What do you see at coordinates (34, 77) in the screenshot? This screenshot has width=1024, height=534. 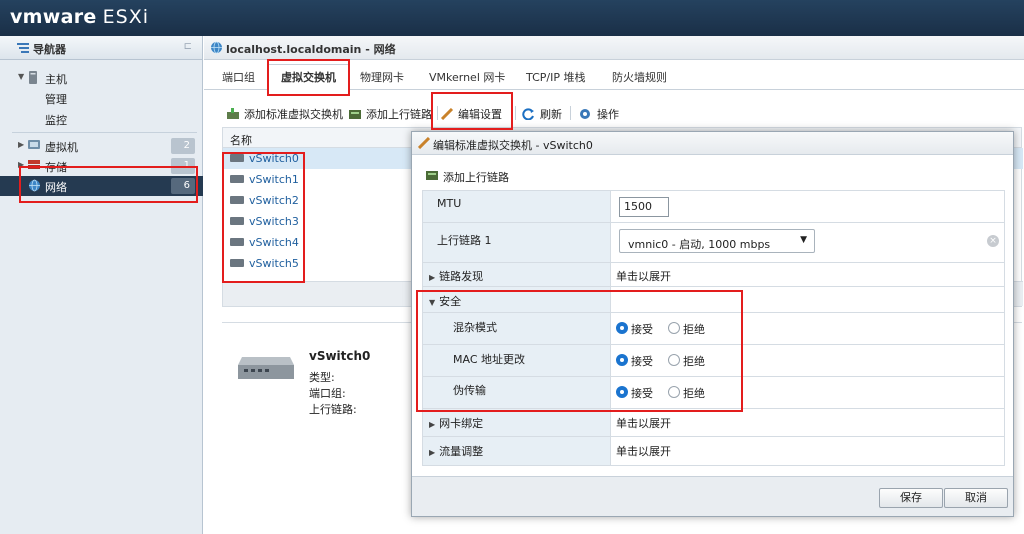 I see `host-icon` at bounding box center [34, 77].